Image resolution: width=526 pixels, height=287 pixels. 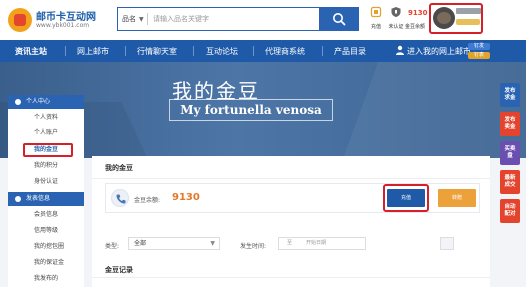 I want to click on header-recharge-label: 充值, so click(x=375, y=27).